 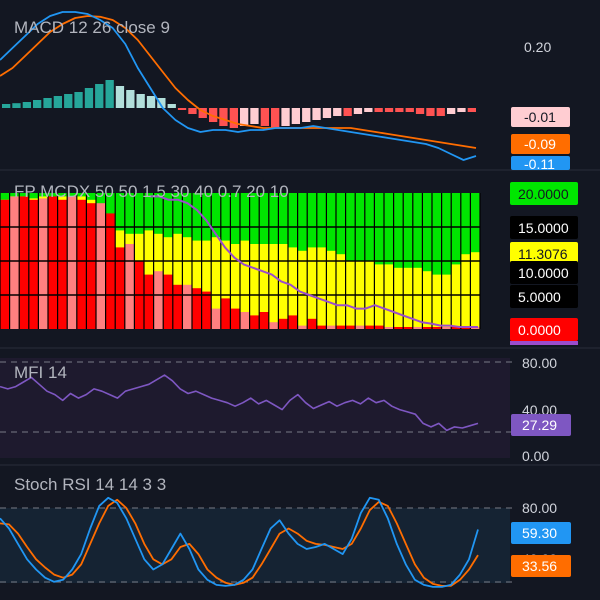 What do you see at coordinates (544, 343) in the screenshot?
I see `mcdx-line-badge` at bounding box center [544, 343].